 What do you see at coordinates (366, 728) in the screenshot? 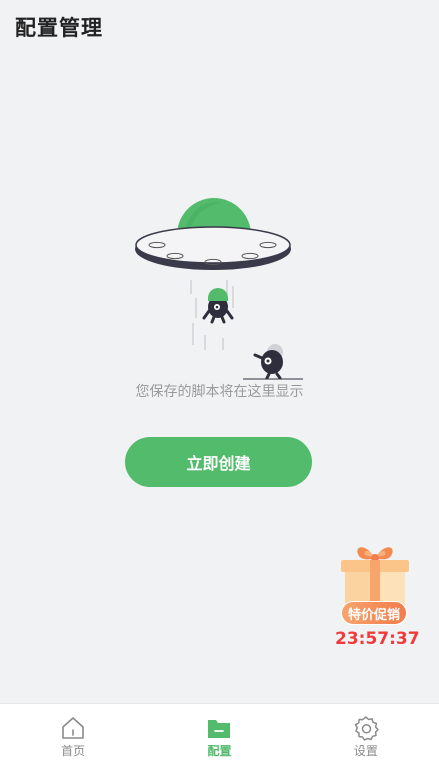
I see `gear-icon` at bounding box center [366, 728].